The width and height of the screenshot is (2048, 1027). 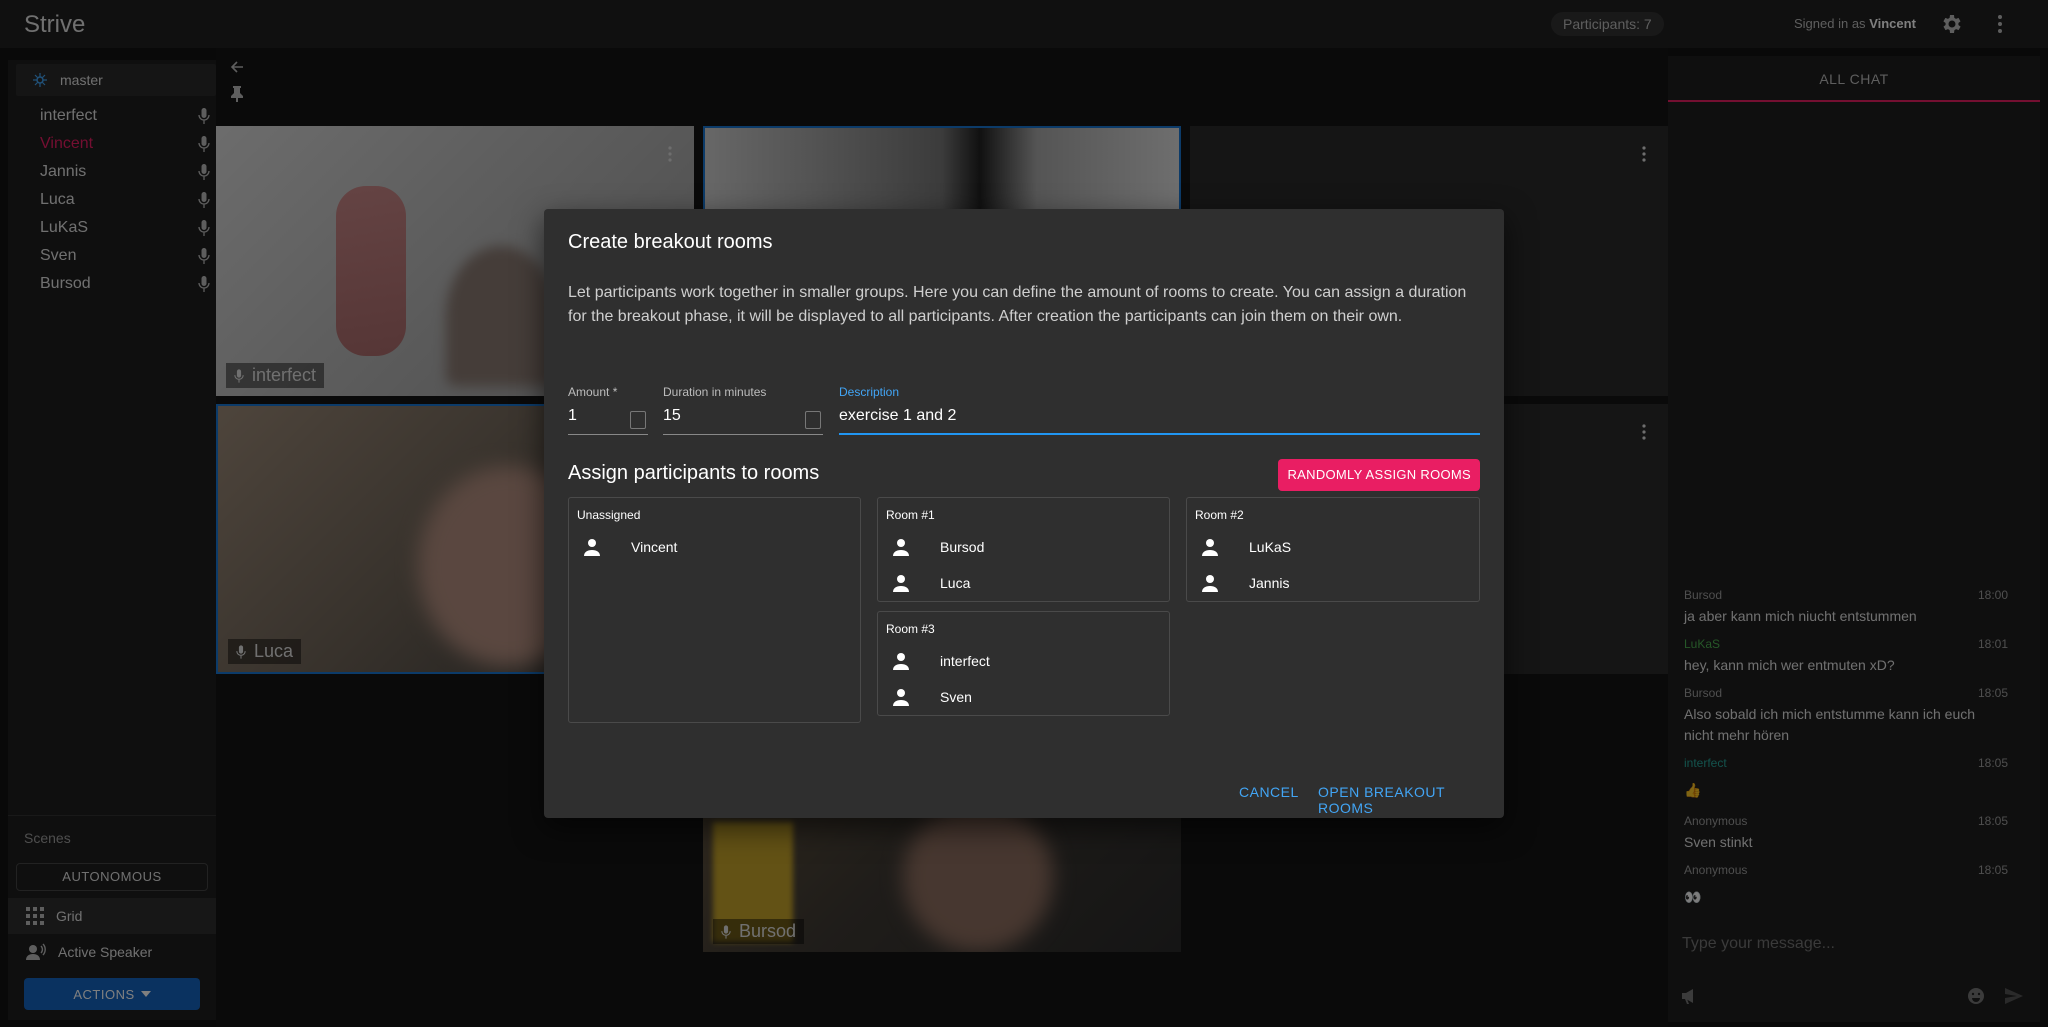 I want to click on amount-value: 1, so click(x=608, y=421).